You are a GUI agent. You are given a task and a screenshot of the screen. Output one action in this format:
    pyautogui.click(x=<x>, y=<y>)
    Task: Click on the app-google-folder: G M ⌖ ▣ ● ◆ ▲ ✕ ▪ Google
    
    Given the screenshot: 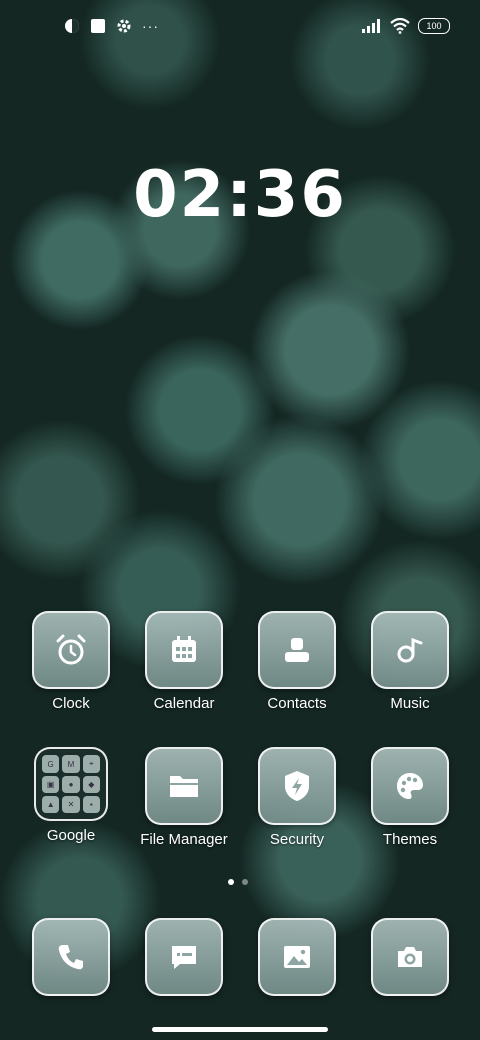 What is the action you would take?
    pyautogui.click(x=71, y=795)
    